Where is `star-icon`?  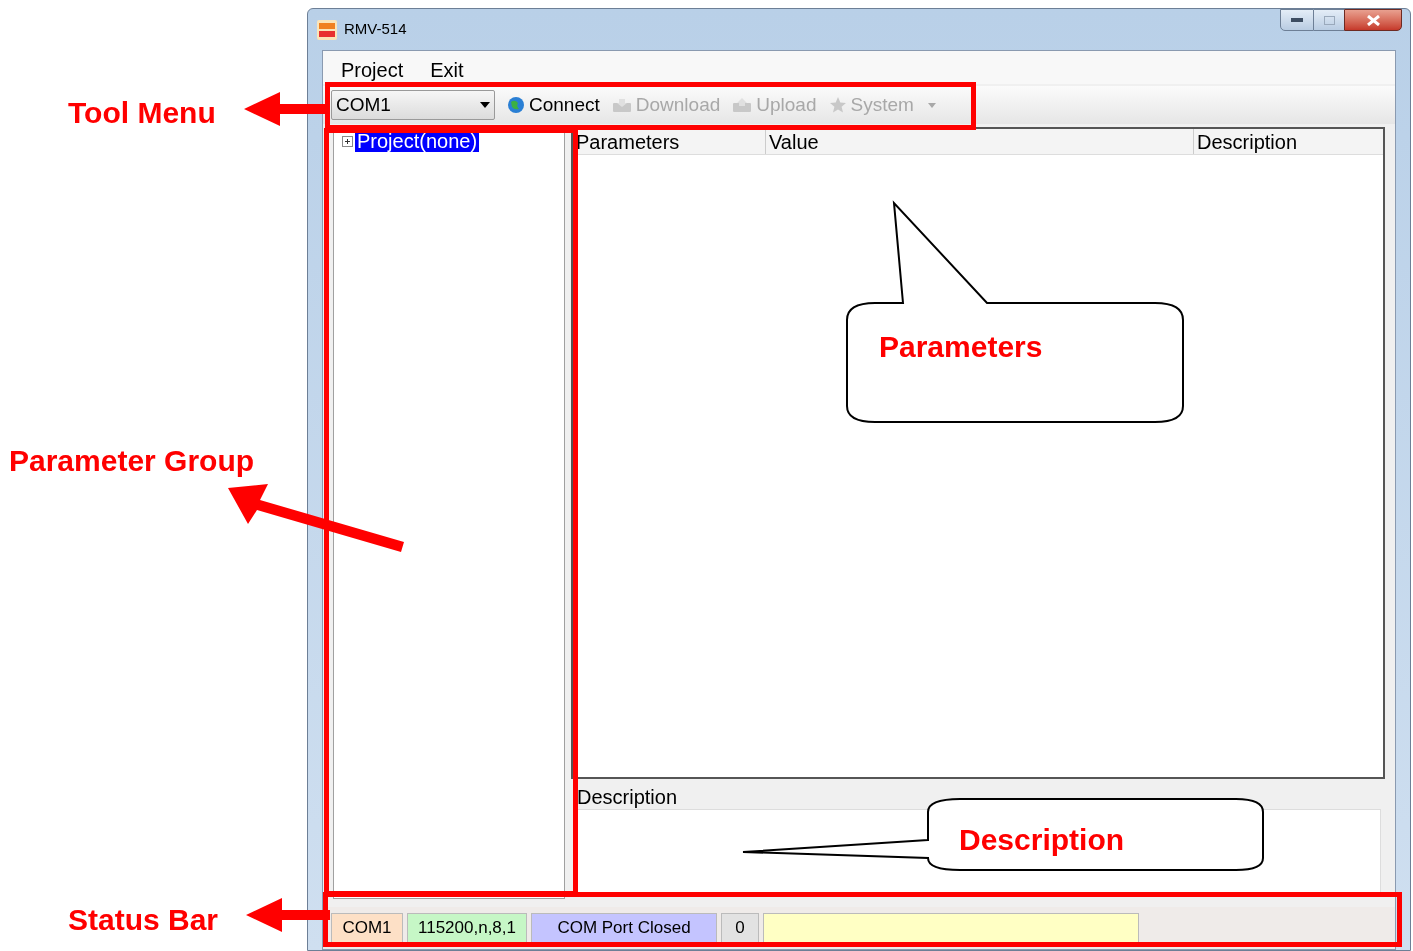
star-icon is located at coordinates (837, 105).